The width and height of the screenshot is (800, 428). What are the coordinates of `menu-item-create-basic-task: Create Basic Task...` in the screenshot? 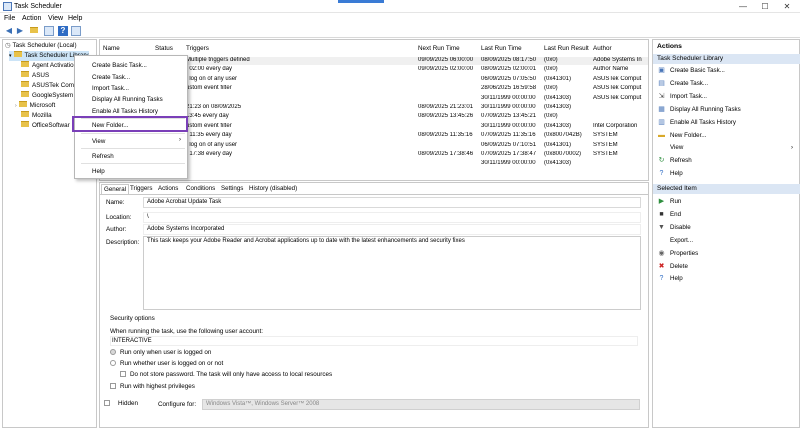 It's located at (119, 65).